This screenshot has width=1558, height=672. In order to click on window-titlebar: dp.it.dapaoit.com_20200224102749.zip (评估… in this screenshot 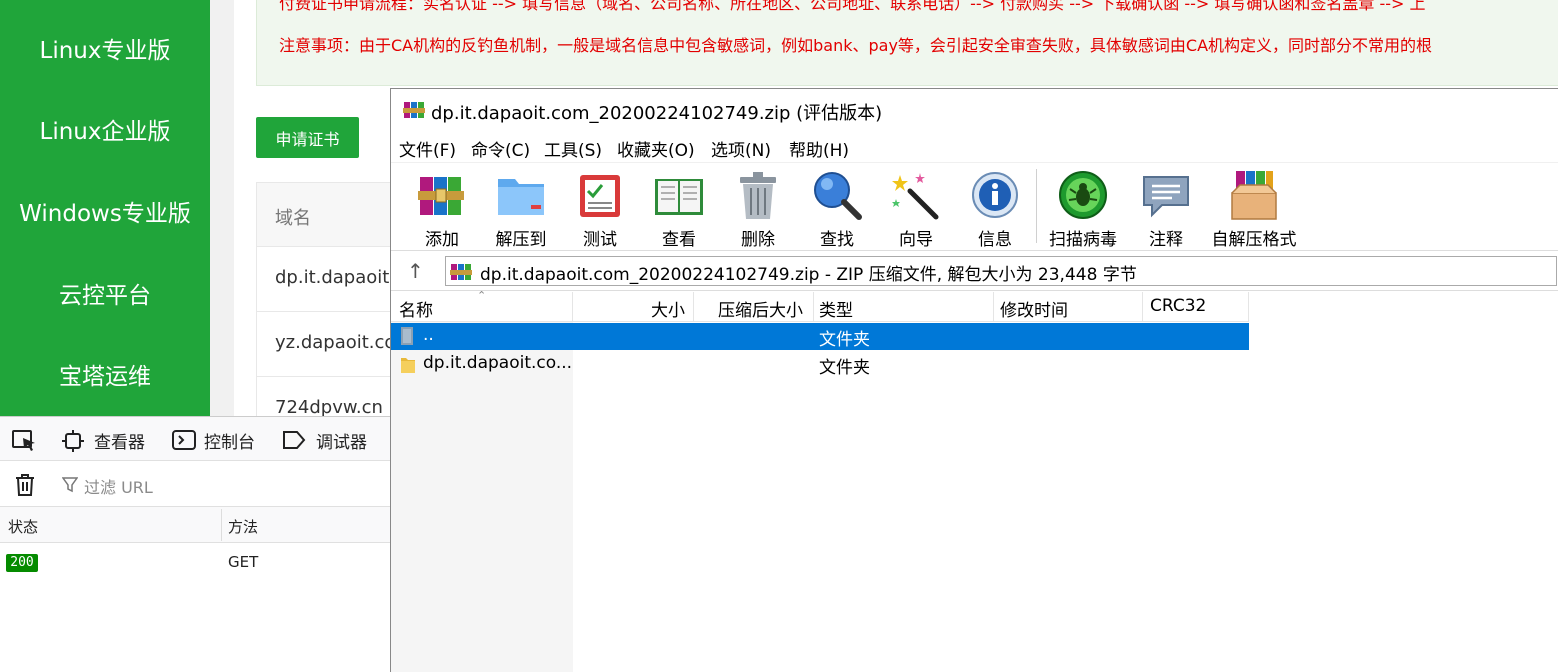, I will do `click(974, 111)`.